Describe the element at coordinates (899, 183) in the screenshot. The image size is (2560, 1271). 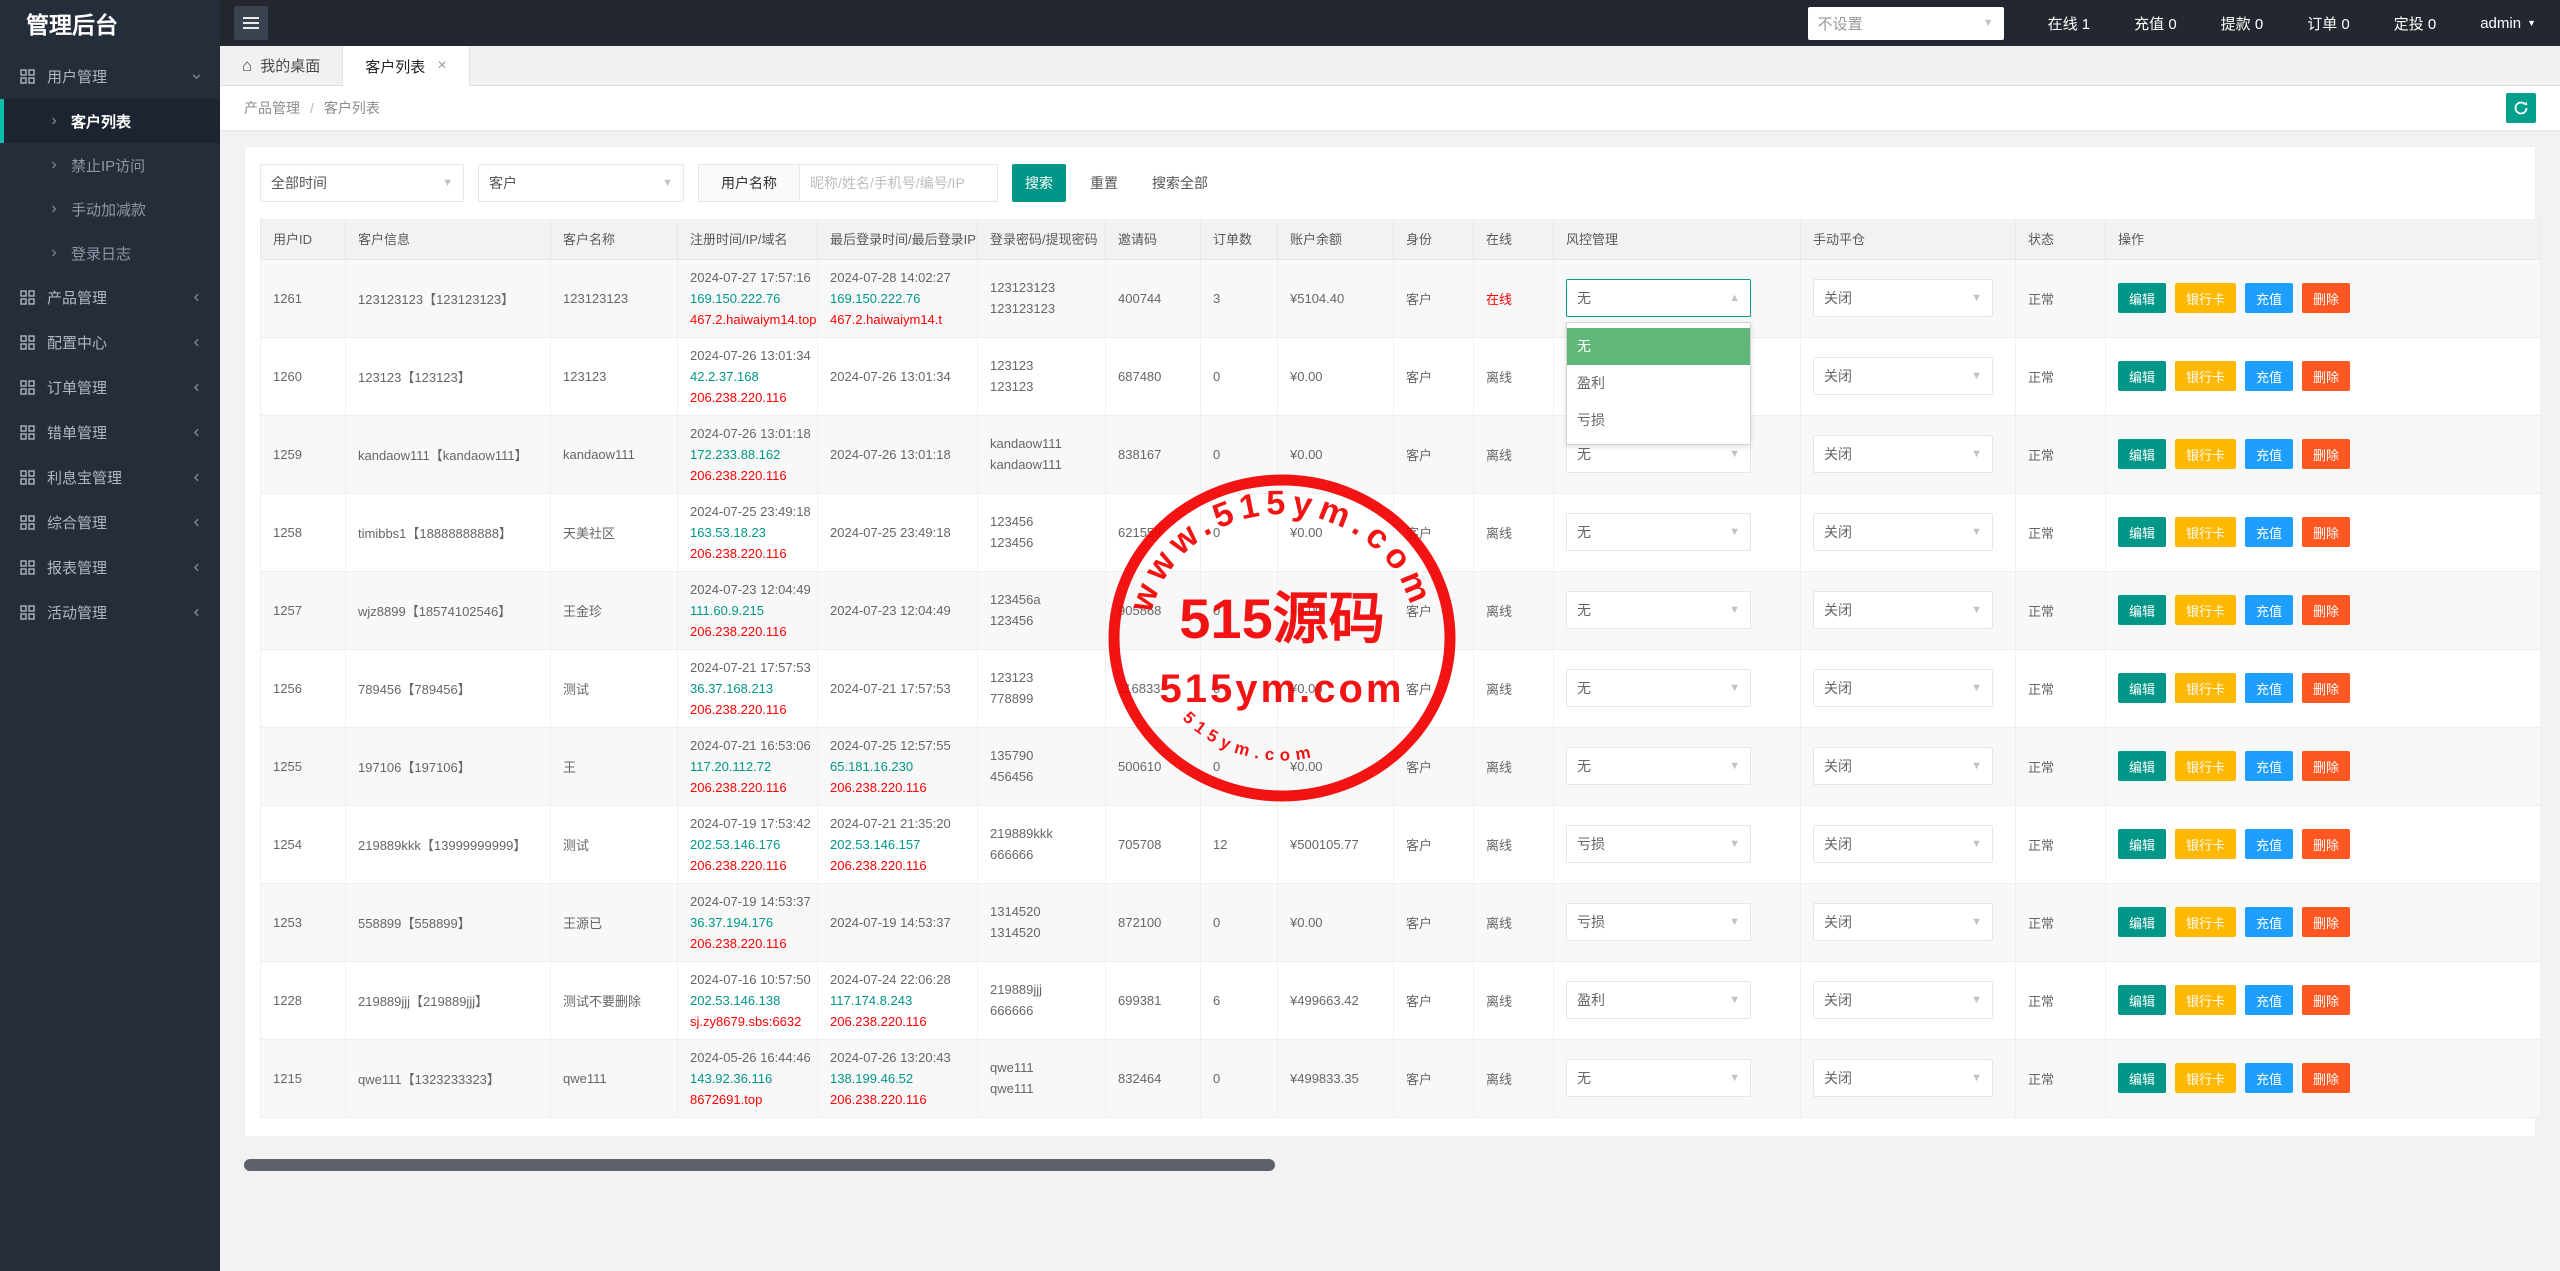
I see `search-input` at that location.